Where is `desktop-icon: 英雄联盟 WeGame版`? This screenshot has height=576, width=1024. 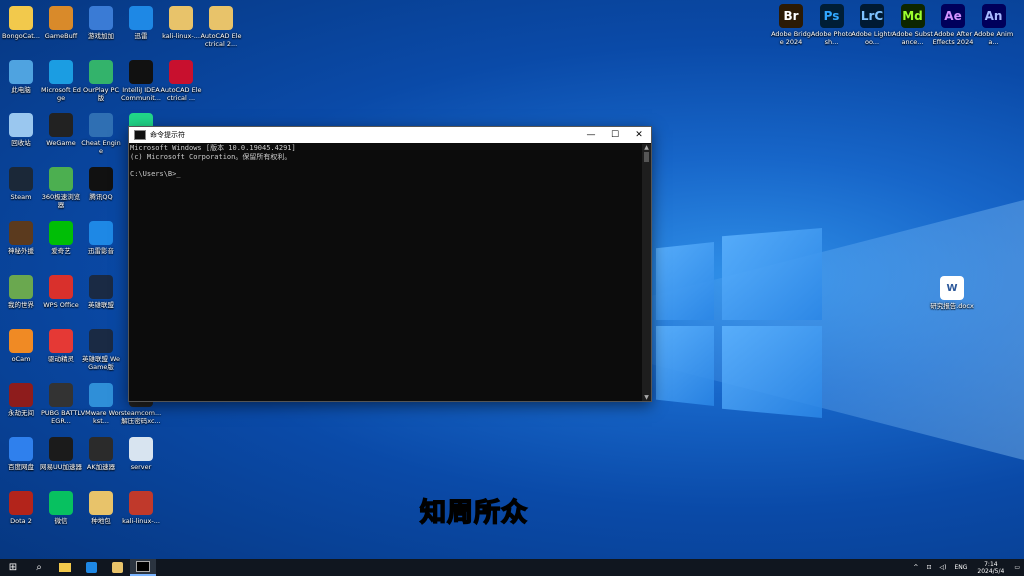
desktop-icon: 英雄联盟 WeGame版 is located at coordinates (101, 350).